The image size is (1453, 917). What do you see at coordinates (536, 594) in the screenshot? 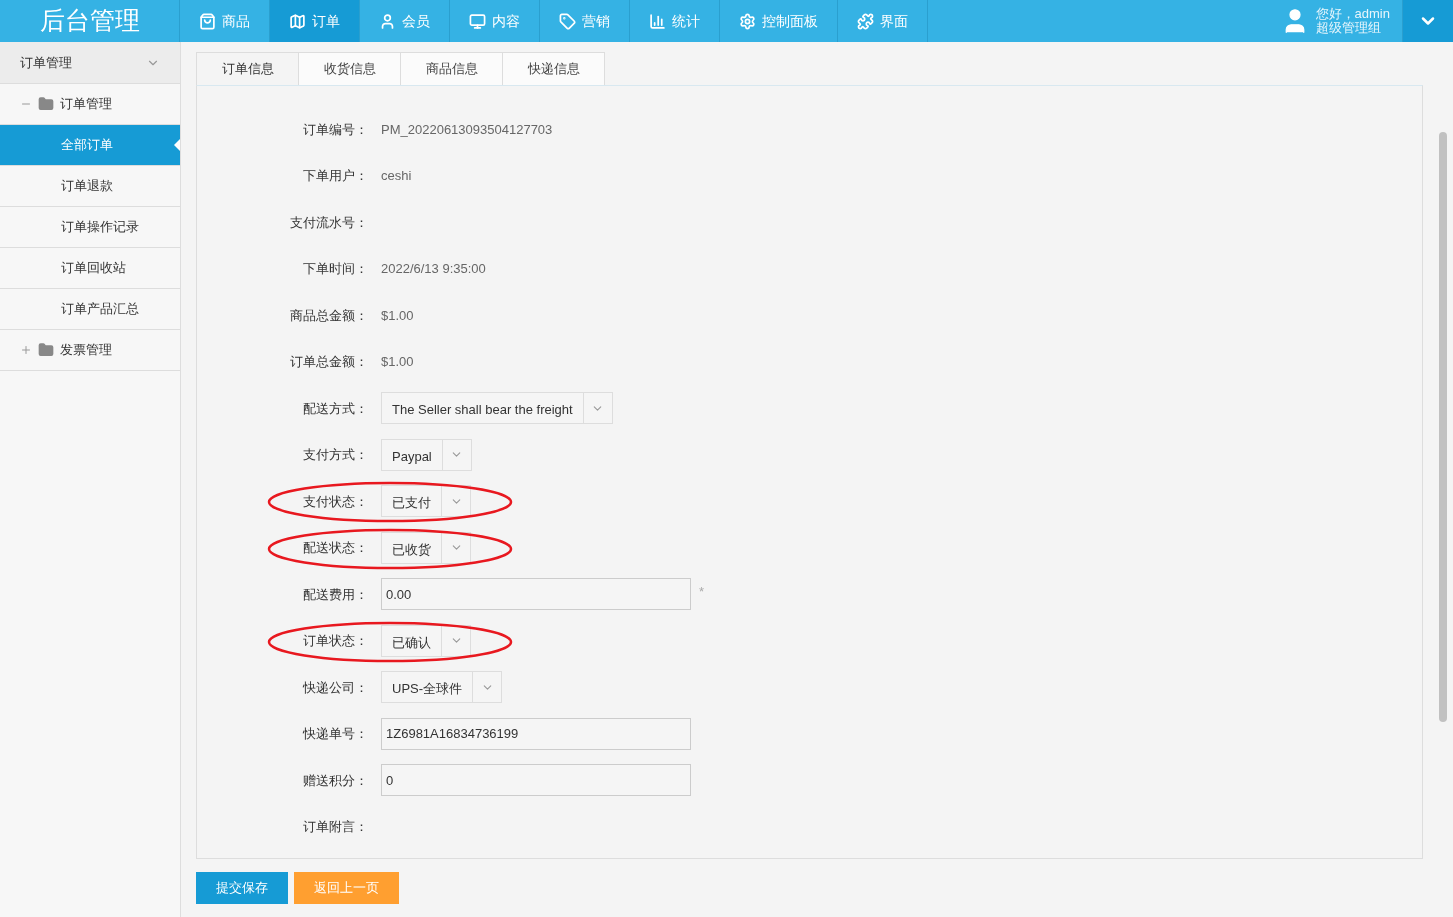
I see `input-field: 0.00` at bounding box center [536, 594].